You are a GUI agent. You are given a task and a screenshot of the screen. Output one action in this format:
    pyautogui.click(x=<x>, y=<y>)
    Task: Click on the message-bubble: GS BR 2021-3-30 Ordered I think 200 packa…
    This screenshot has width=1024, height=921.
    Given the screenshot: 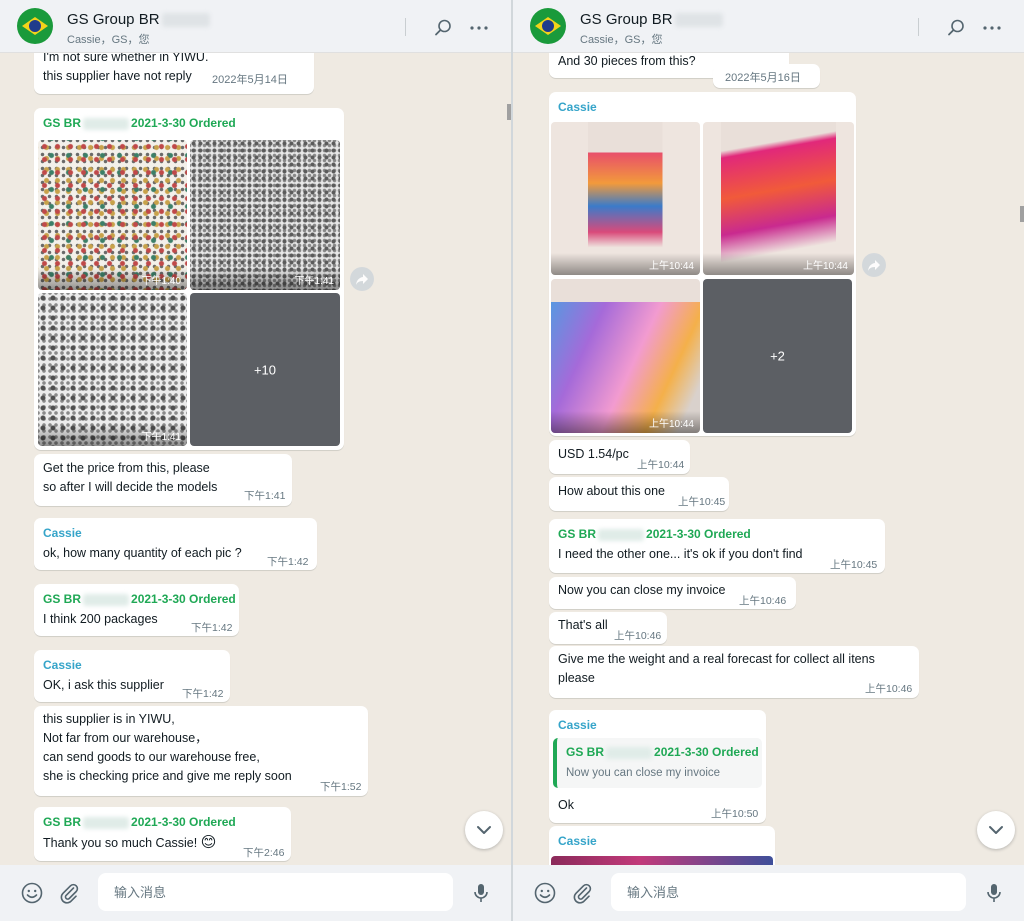 What is the action you would take?
    pyautogui.click(x=136, y=610)
    